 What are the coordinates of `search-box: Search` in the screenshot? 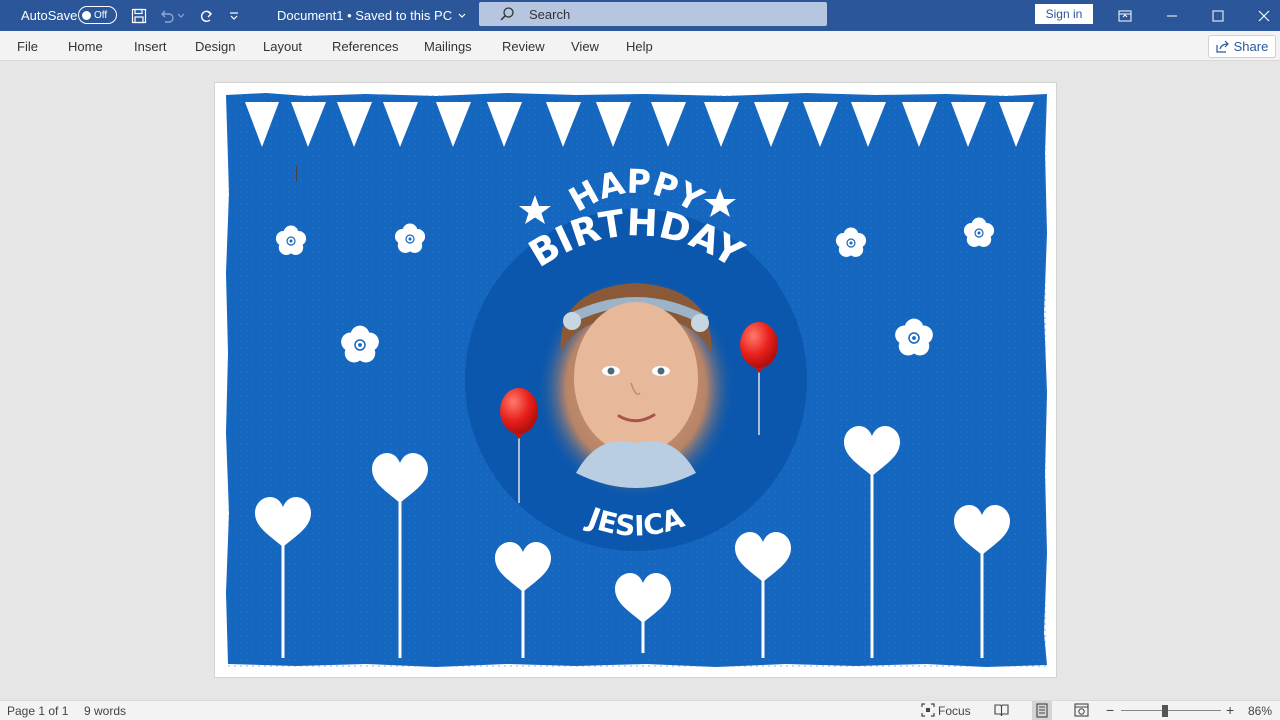 It's located at (653, 14).